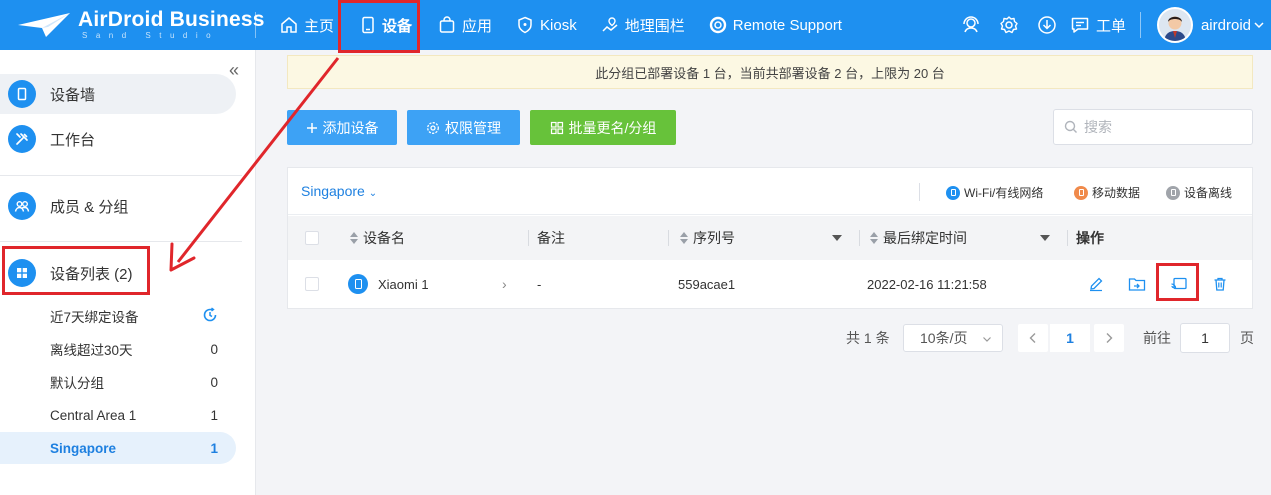 This screenshot has width=1271, height=495. I want to click on goto-page-value: 1, so click(1205, 338).